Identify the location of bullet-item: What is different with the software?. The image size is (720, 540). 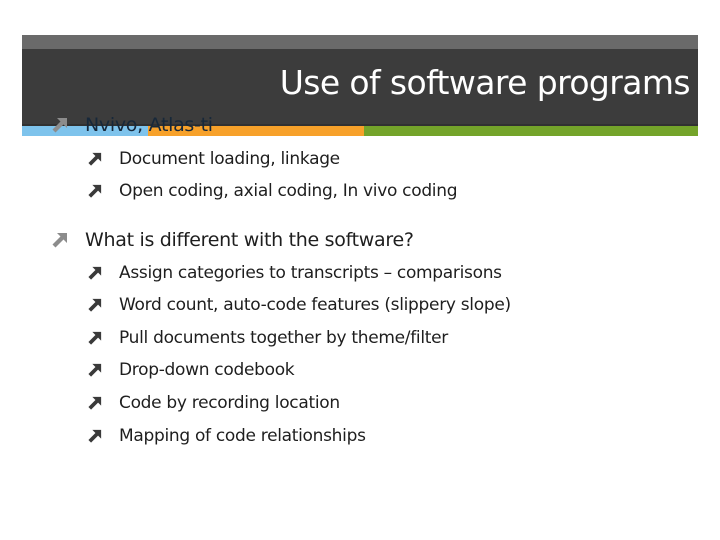
(233, 240).